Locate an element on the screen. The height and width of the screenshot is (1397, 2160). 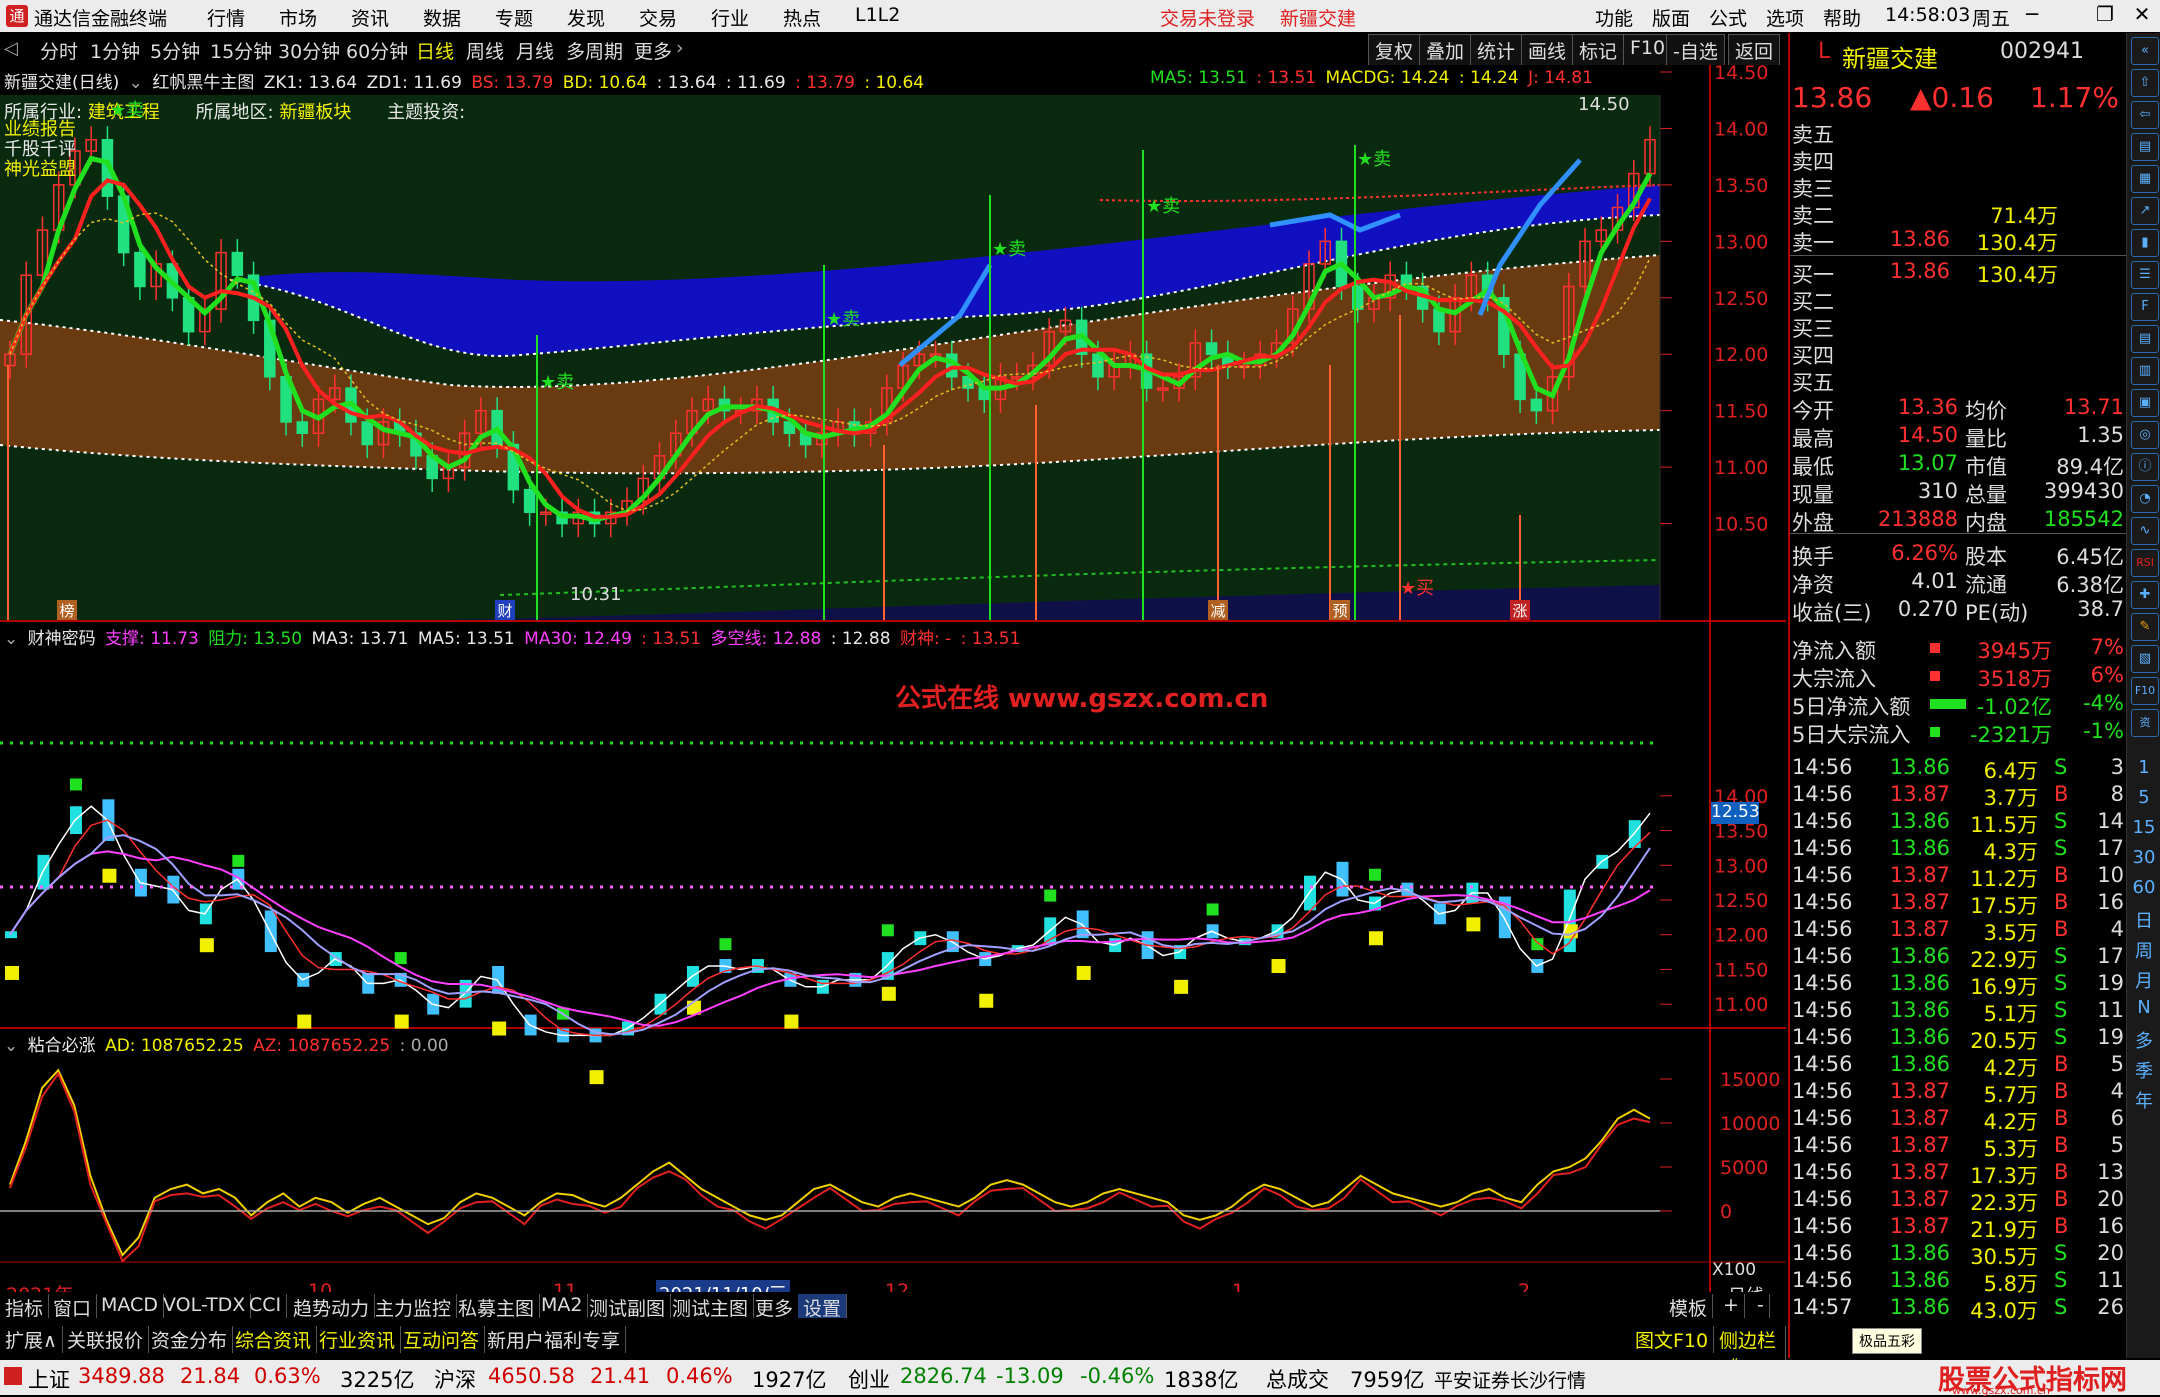
menu-item-zixun: 资讯 is located at coordinates (370, 17).